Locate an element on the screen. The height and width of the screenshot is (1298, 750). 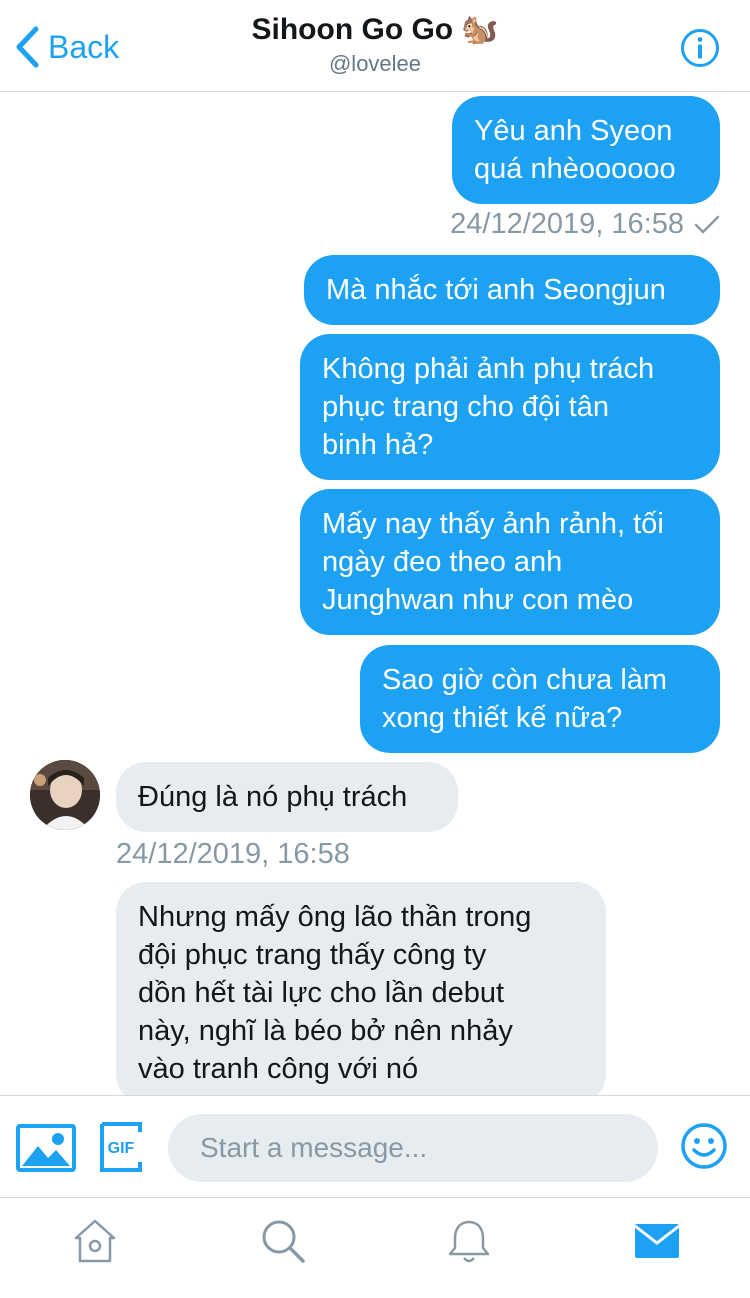
bottom-tab-bar is located at coordinates (375, 1248).